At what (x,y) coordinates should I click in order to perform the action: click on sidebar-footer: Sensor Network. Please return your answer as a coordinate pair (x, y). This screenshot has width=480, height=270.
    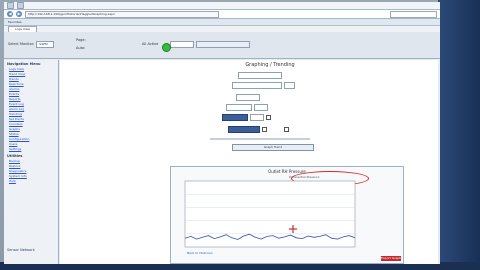
    Looking at the image, I should click on (21, 250).